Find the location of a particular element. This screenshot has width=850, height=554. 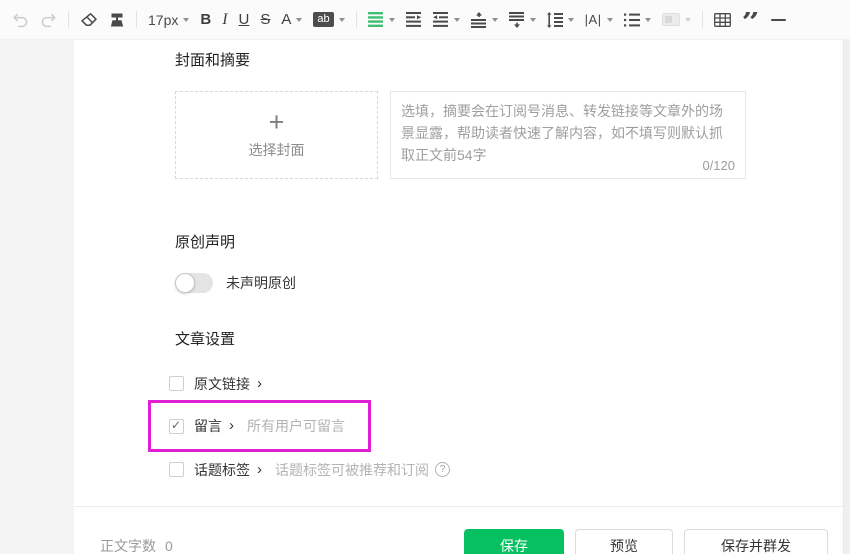

letter-spacing-dropdown: |A| is located at coordinates (599, 19).